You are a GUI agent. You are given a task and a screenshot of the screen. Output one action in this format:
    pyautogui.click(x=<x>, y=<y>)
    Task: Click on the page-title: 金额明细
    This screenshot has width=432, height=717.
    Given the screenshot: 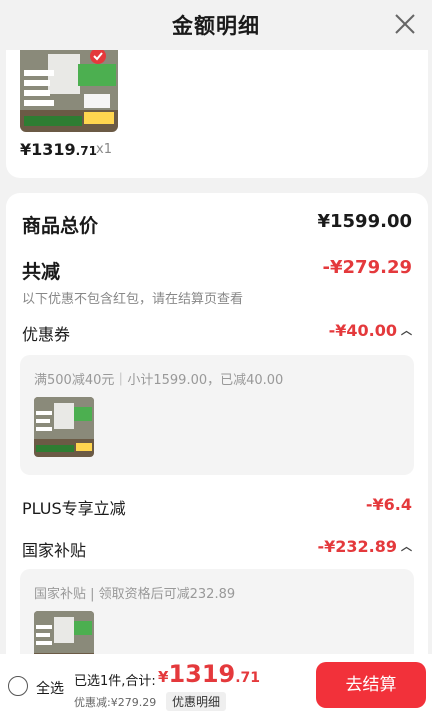 What is the action you would take?
    pyautogui.click(x=216, y=26)
    